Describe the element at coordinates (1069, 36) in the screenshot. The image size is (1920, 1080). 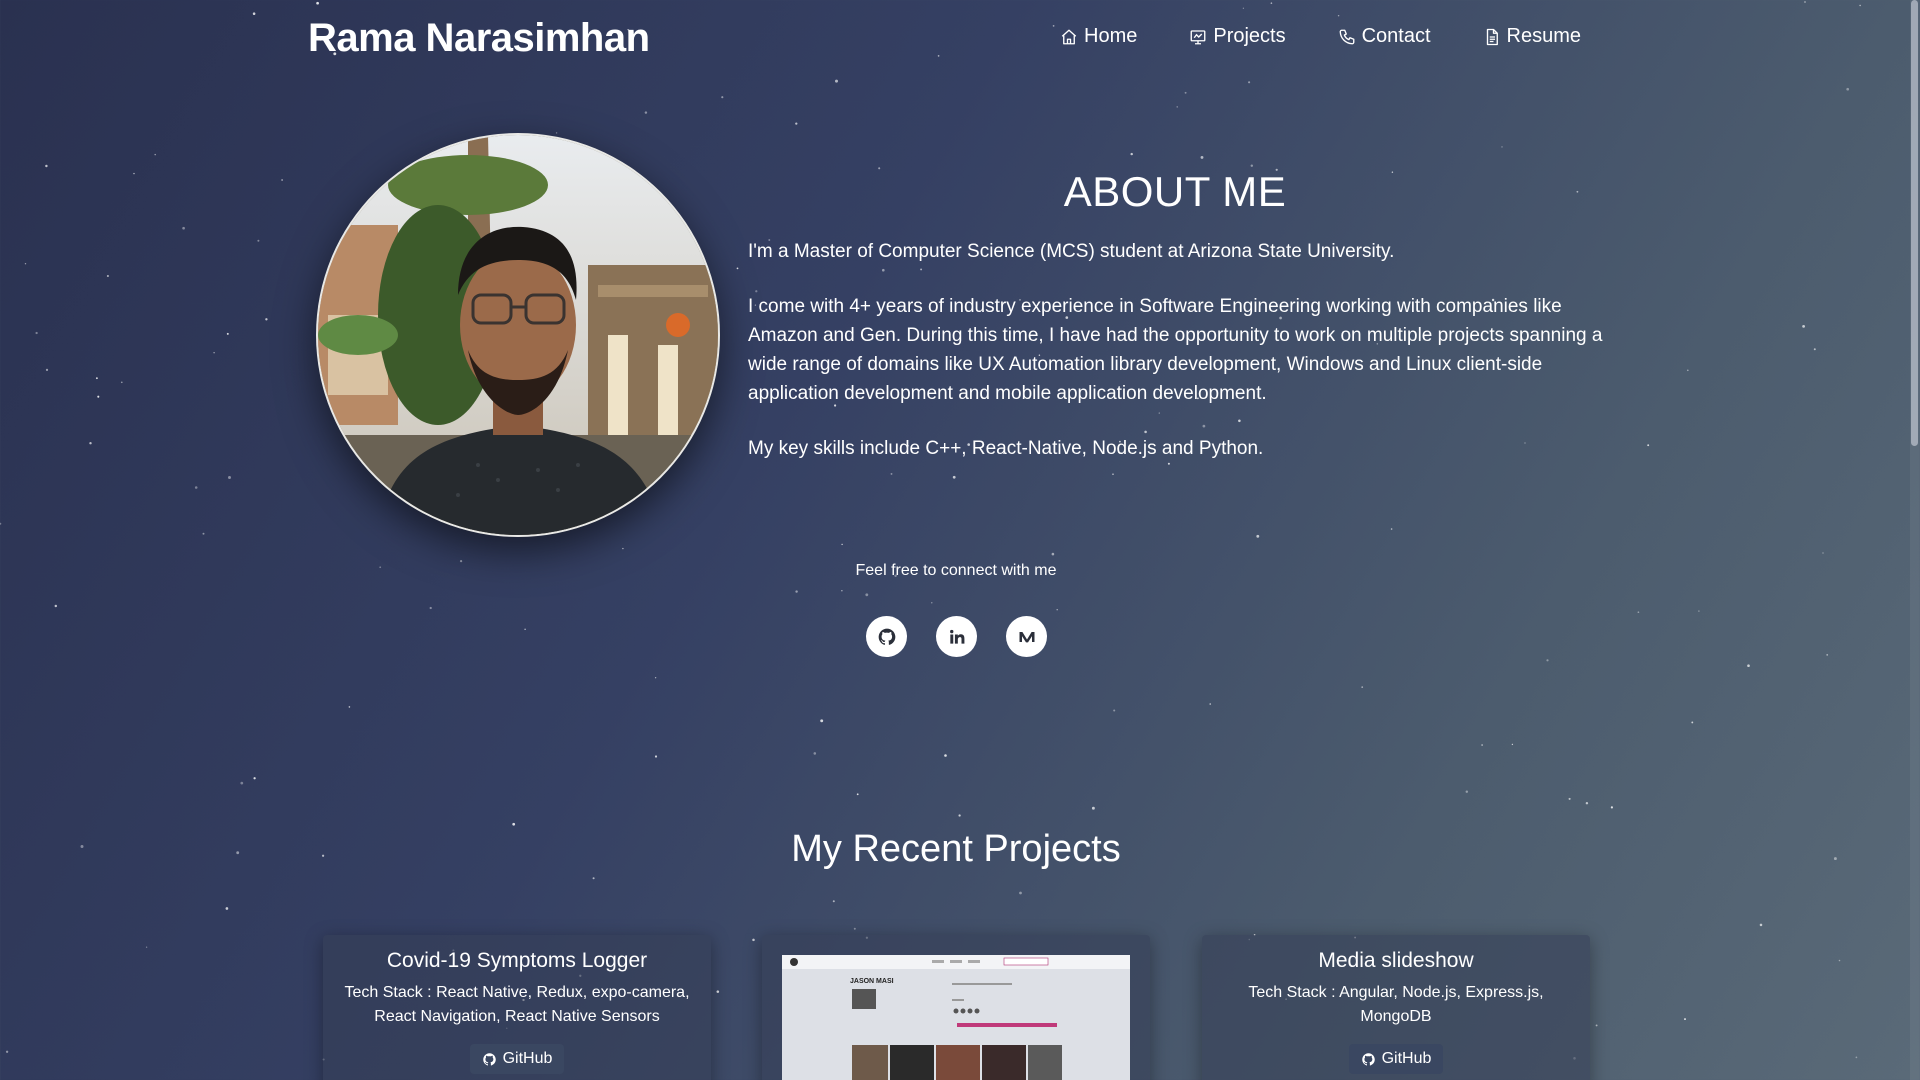
I see `home-icon` at that location.